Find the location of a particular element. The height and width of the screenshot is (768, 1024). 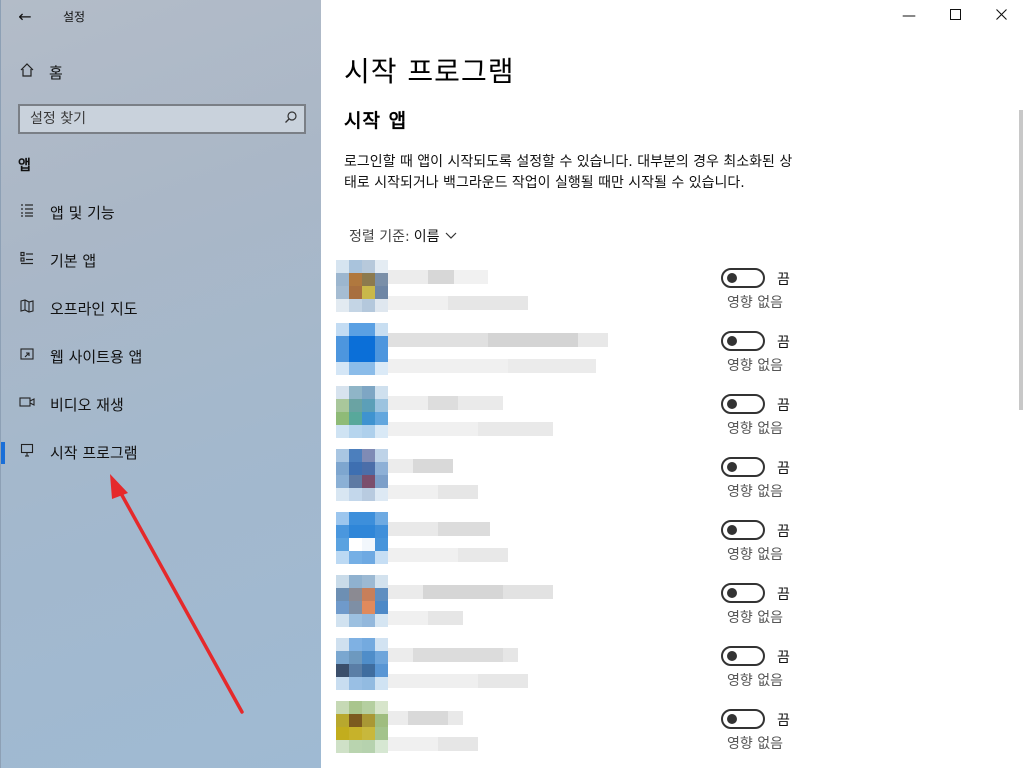

back-button: ← is located at coordinates (25, 16).